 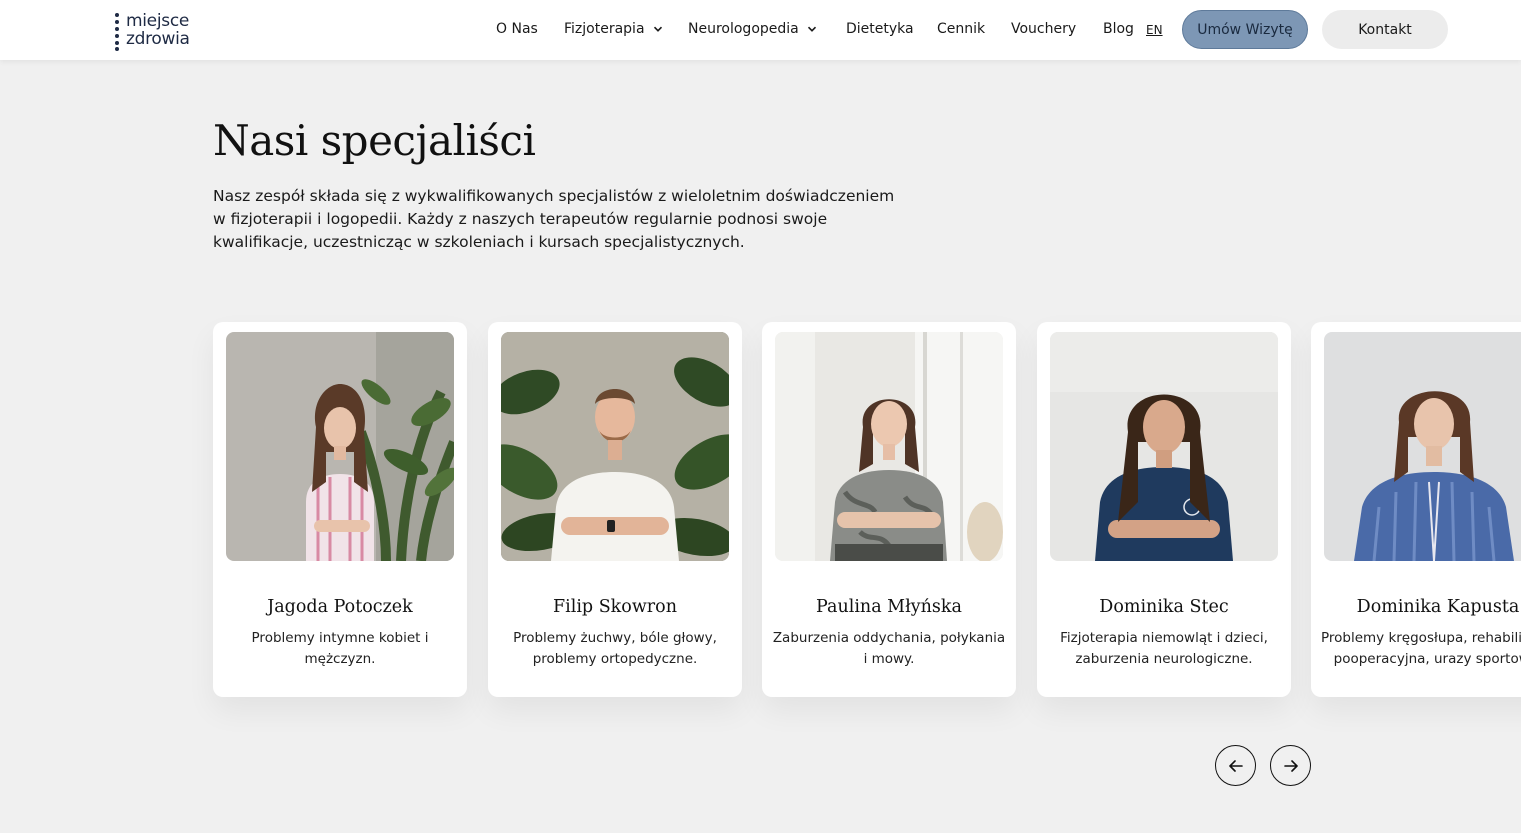 What do you see at coordinates (613, 29) in the screenshot?
I see `nav-item-fizjoterapia: Fizjoterapia` at bounding box center [613, 29].